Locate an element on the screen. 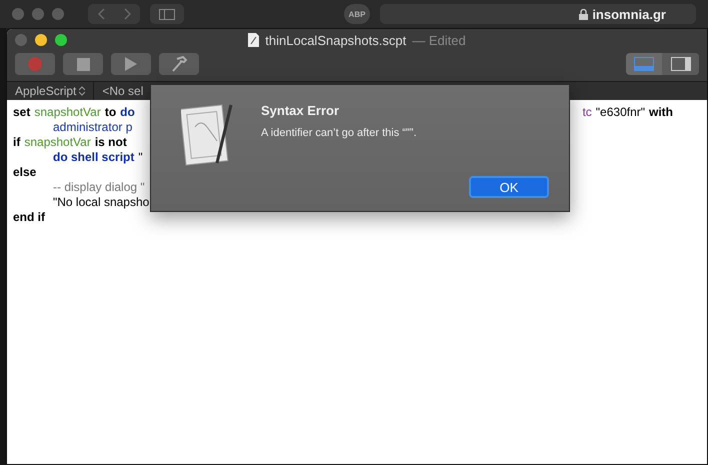  bottom-panel-icon is located at coordinates (644, 64).